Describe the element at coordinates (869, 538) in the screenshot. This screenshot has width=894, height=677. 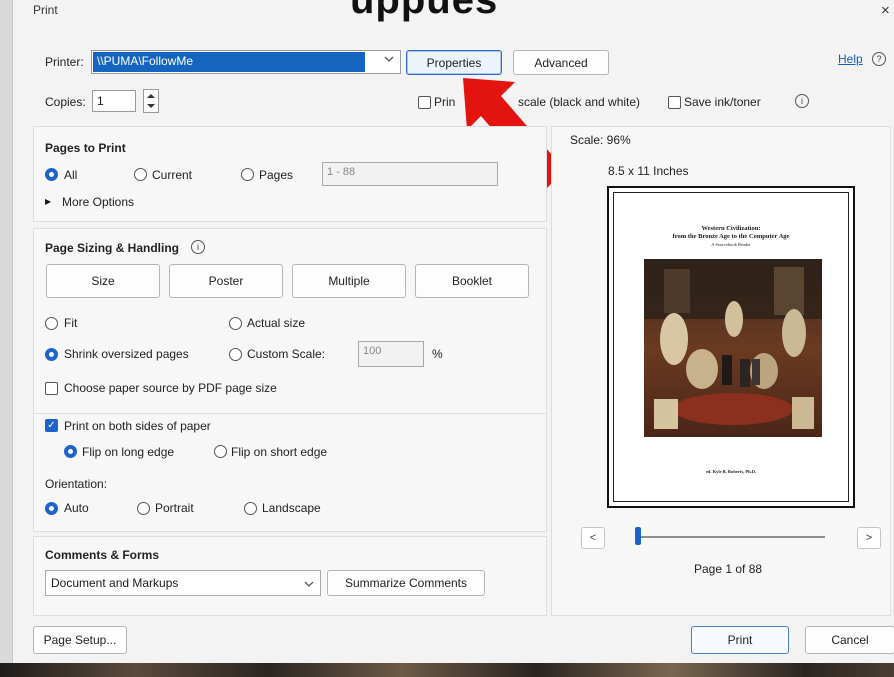
I see `next-page-button: >` at that location.